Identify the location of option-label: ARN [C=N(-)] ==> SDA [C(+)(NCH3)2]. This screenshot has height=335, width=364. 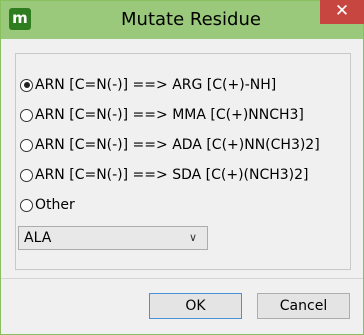
(172, 175).